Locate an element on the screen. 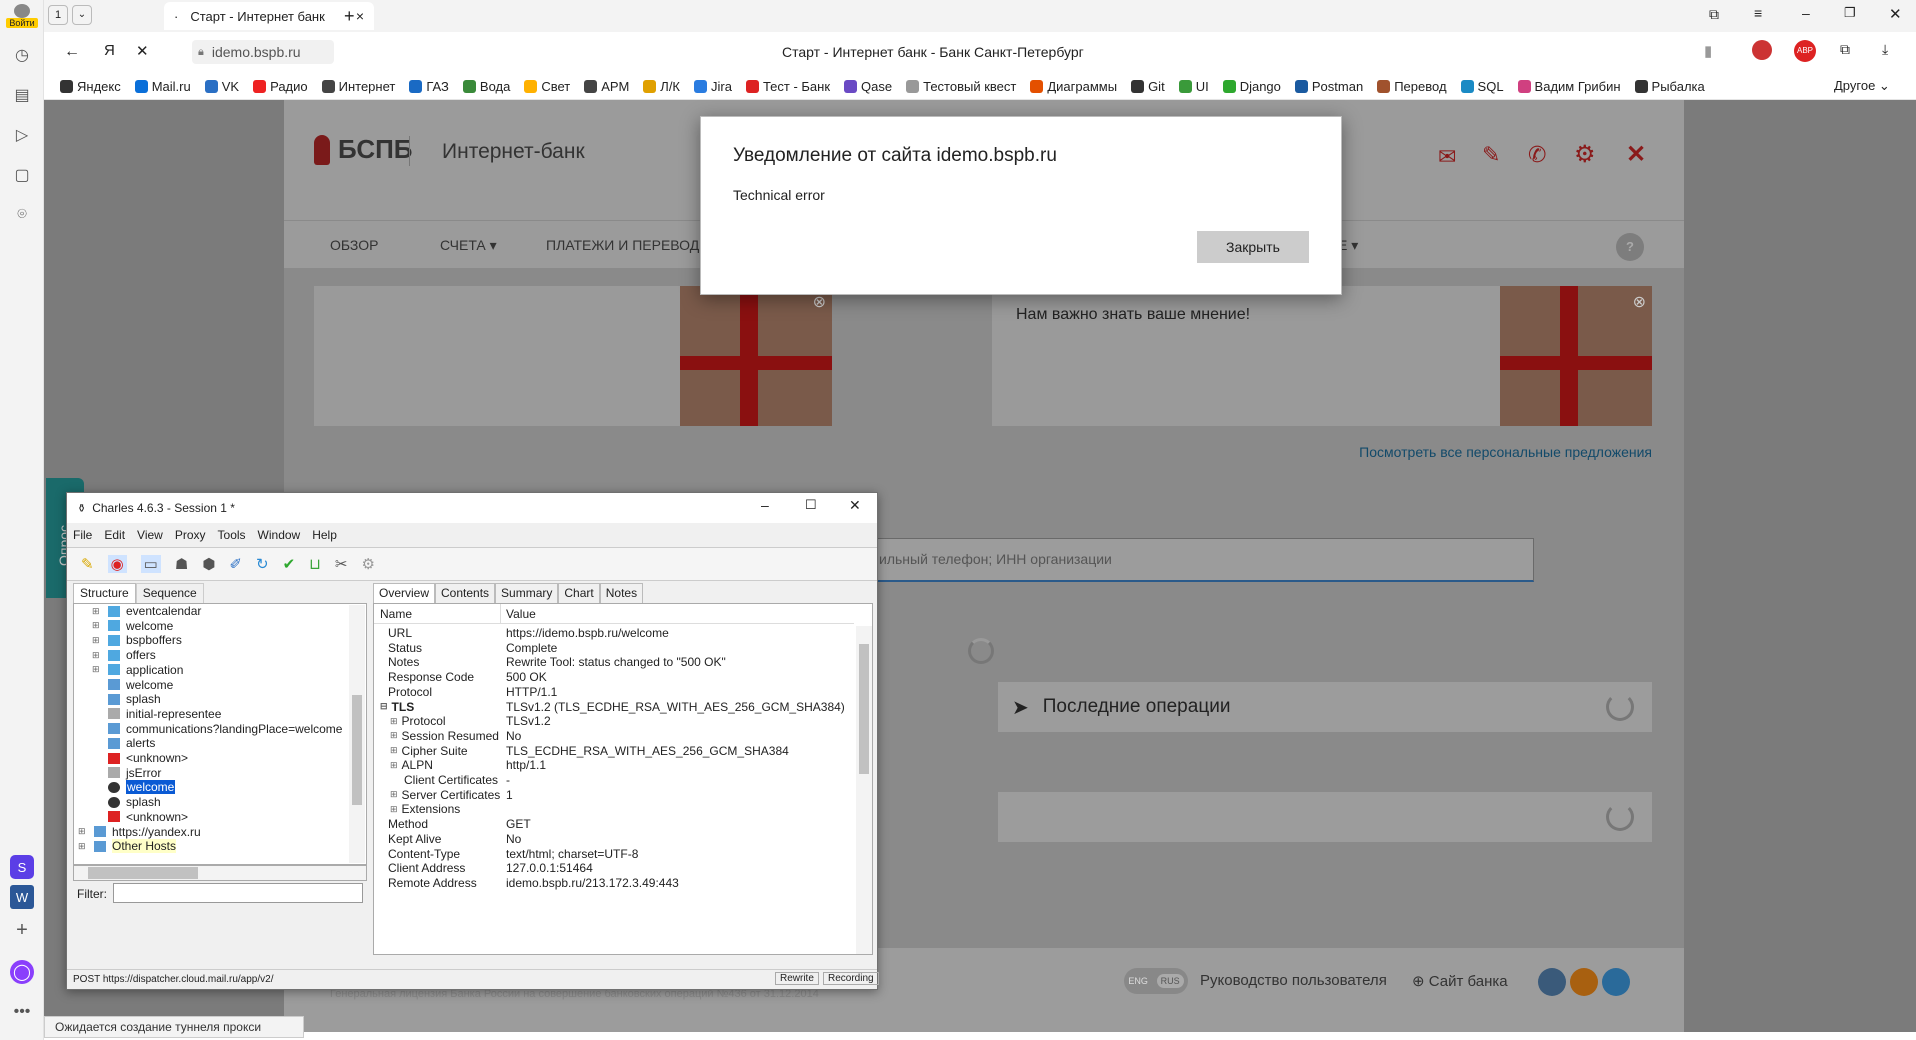 The width and height of the screenshot is (1916, 1040). bookmark-item: Тестовый квест is located at coordinates (961, 86).